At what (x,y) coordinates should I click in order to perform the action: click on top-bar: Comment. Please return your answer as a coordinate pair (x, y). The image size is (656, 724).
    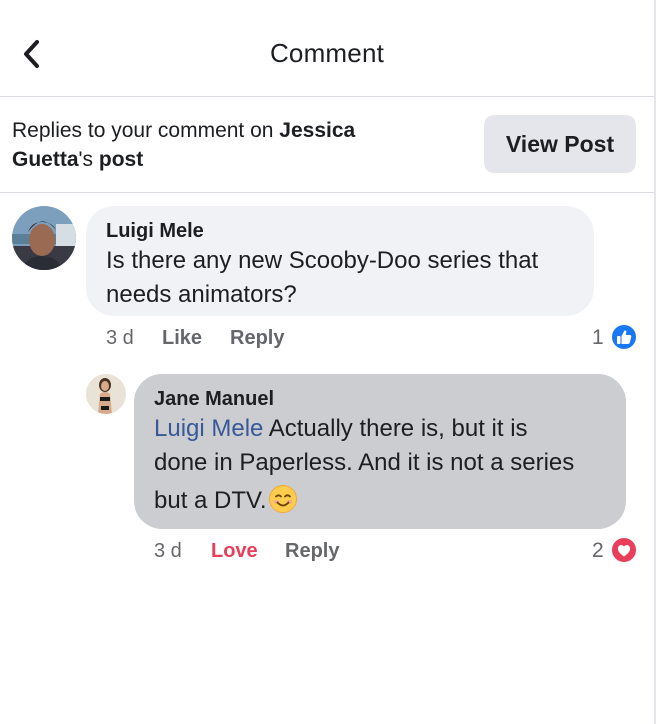
    Looking at the image, I should click on (327, 48).